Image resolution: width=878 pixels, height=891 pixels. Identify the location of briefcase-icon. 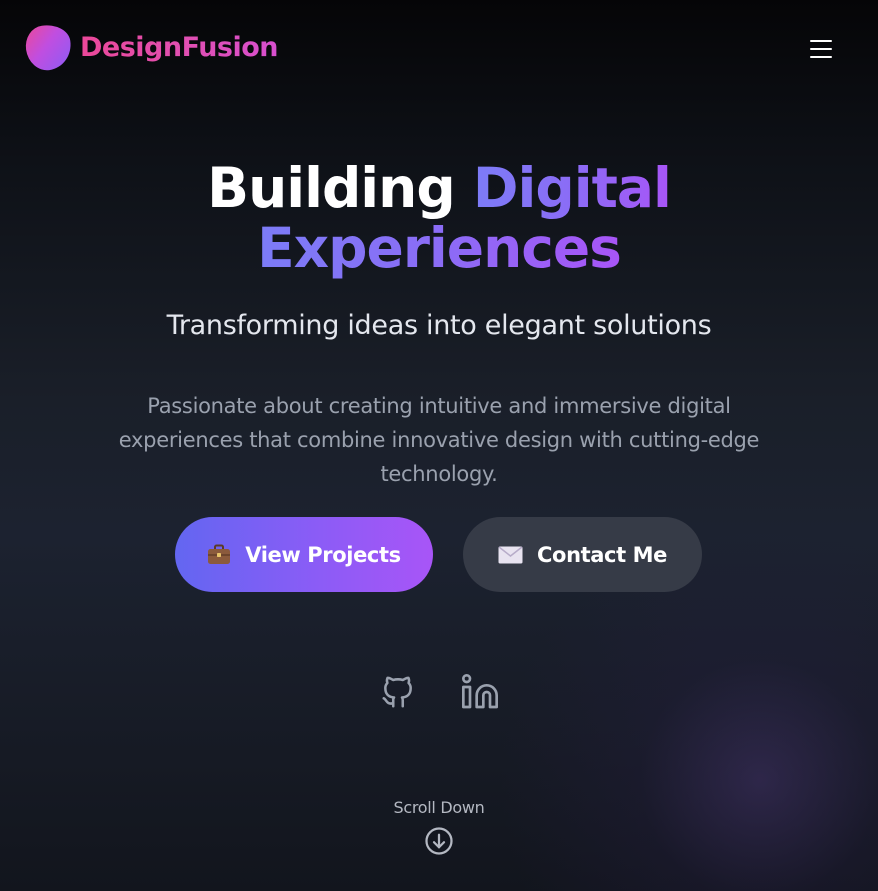
(219, 555).